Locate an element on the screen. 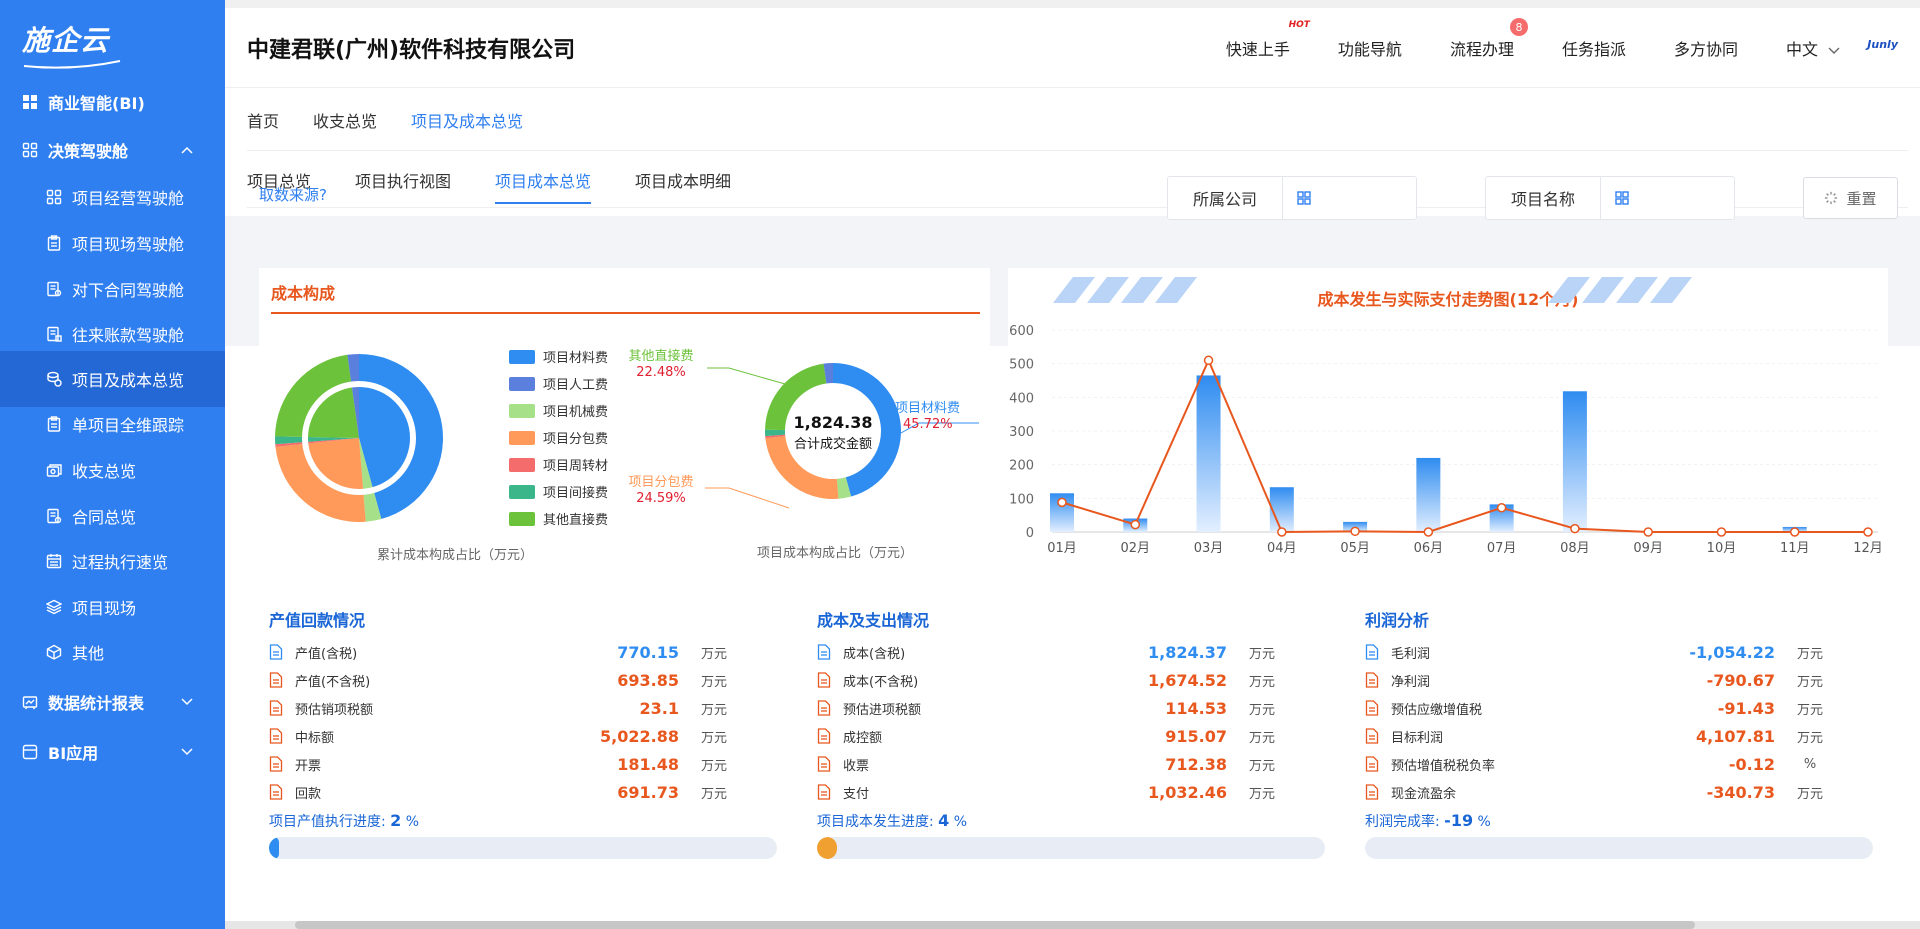 This screenshot has height=929, width=1920. legend-item: 项目周转材 is located at coordinates (558, 464).